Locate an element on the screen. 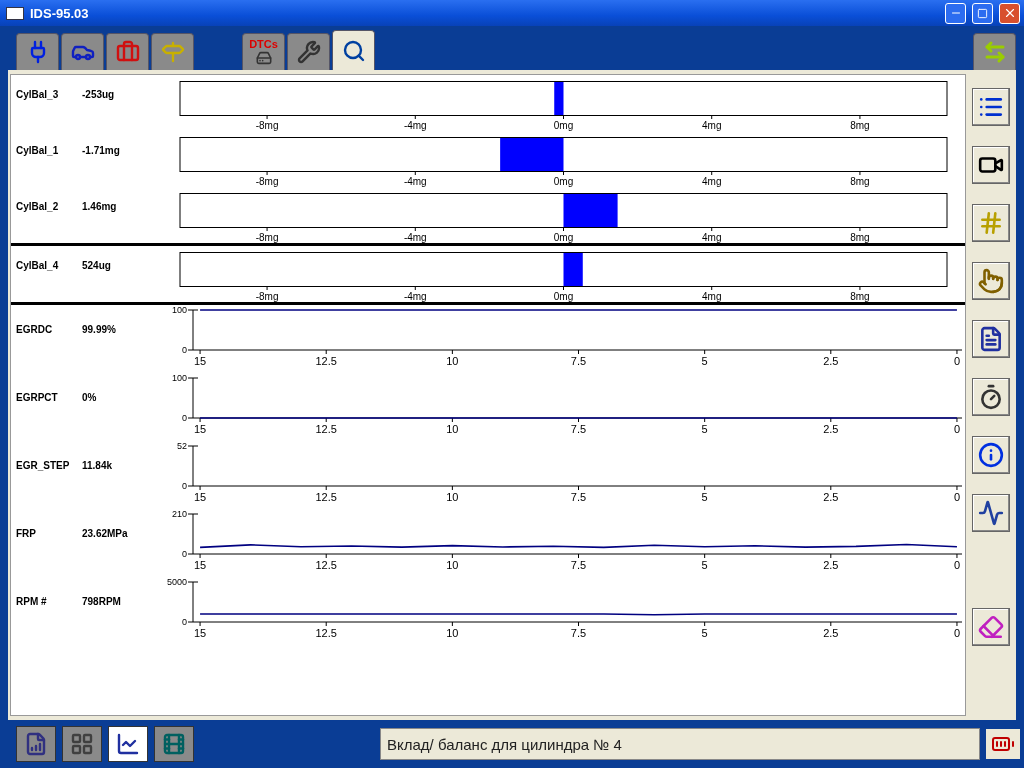 Image resolution: width=1024 pixels, height=768 pixels. channel-name: CylBal_3 is located at coordinates (37, 95).